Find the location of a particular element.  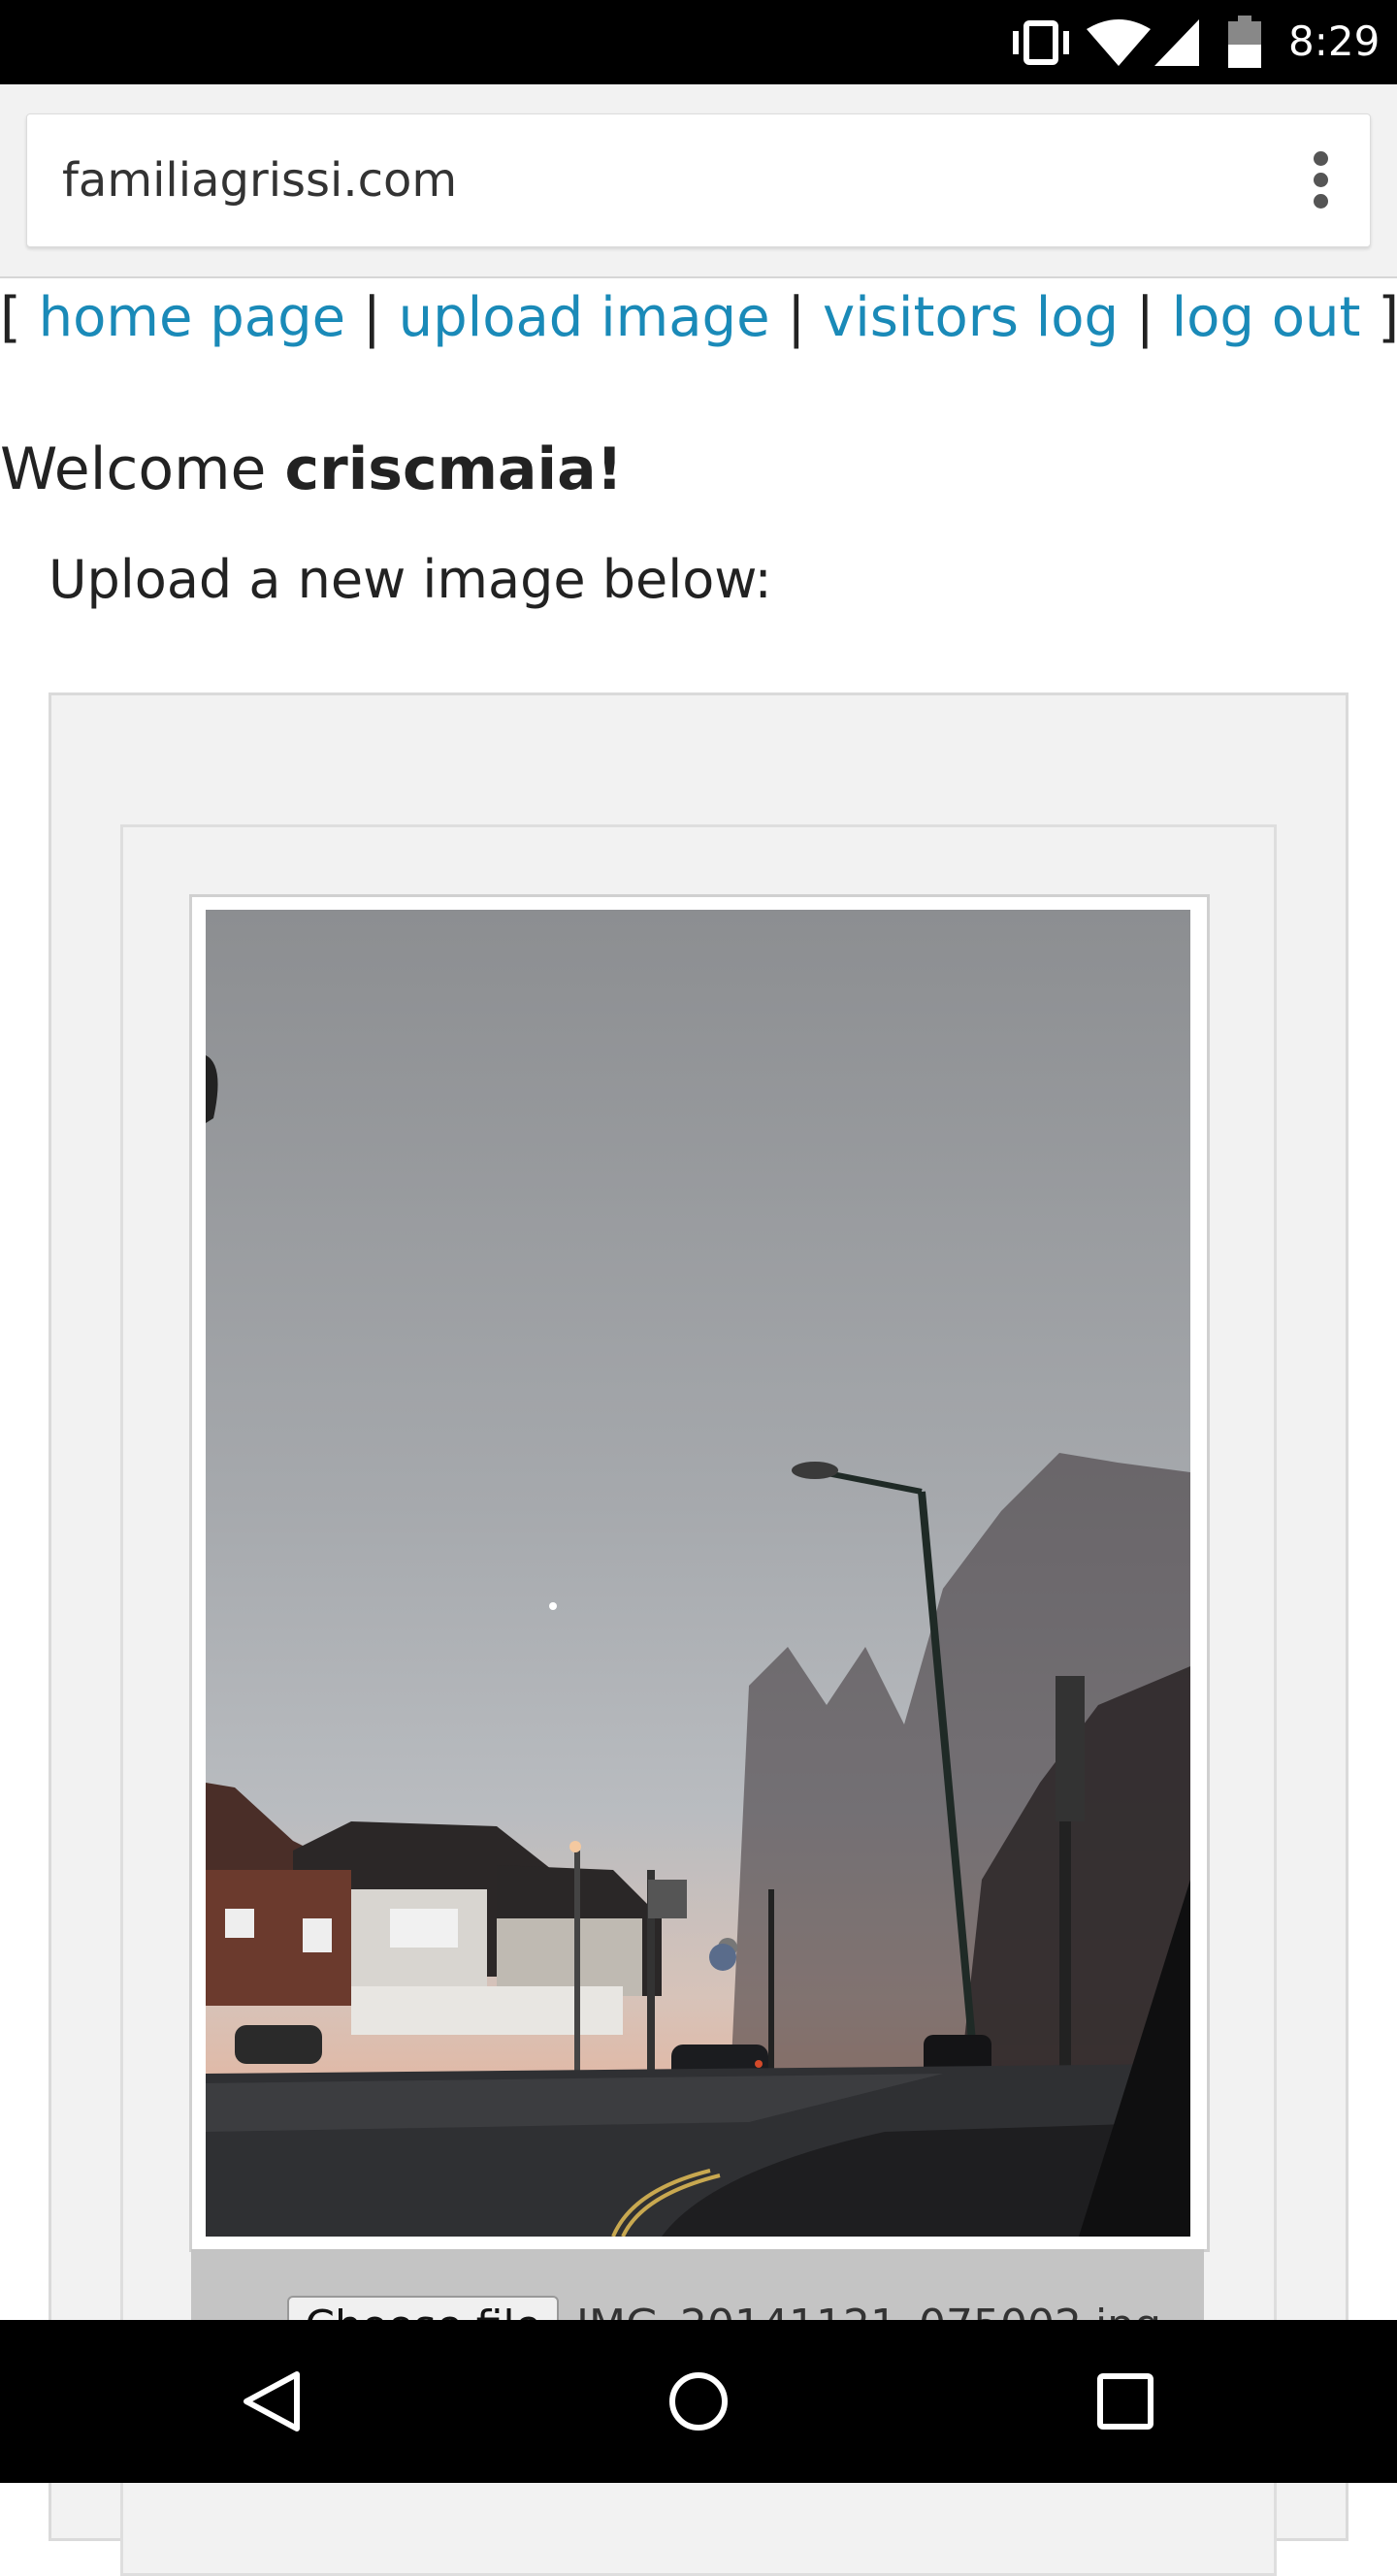

username: criscmaia! is located at coordinates (453, 469).